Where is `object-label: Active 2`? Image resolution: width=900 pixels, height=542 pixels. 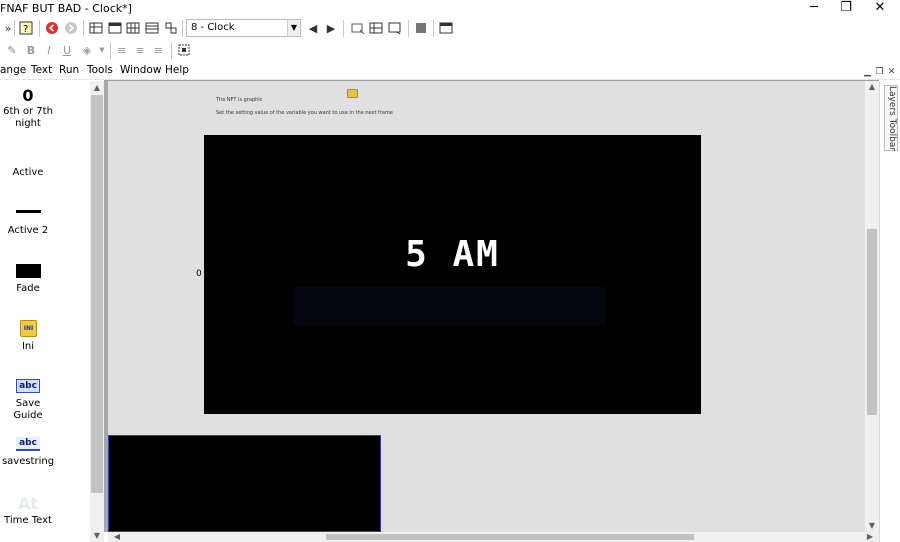 object-label: Active 2 is located at coordinates (28, 230).